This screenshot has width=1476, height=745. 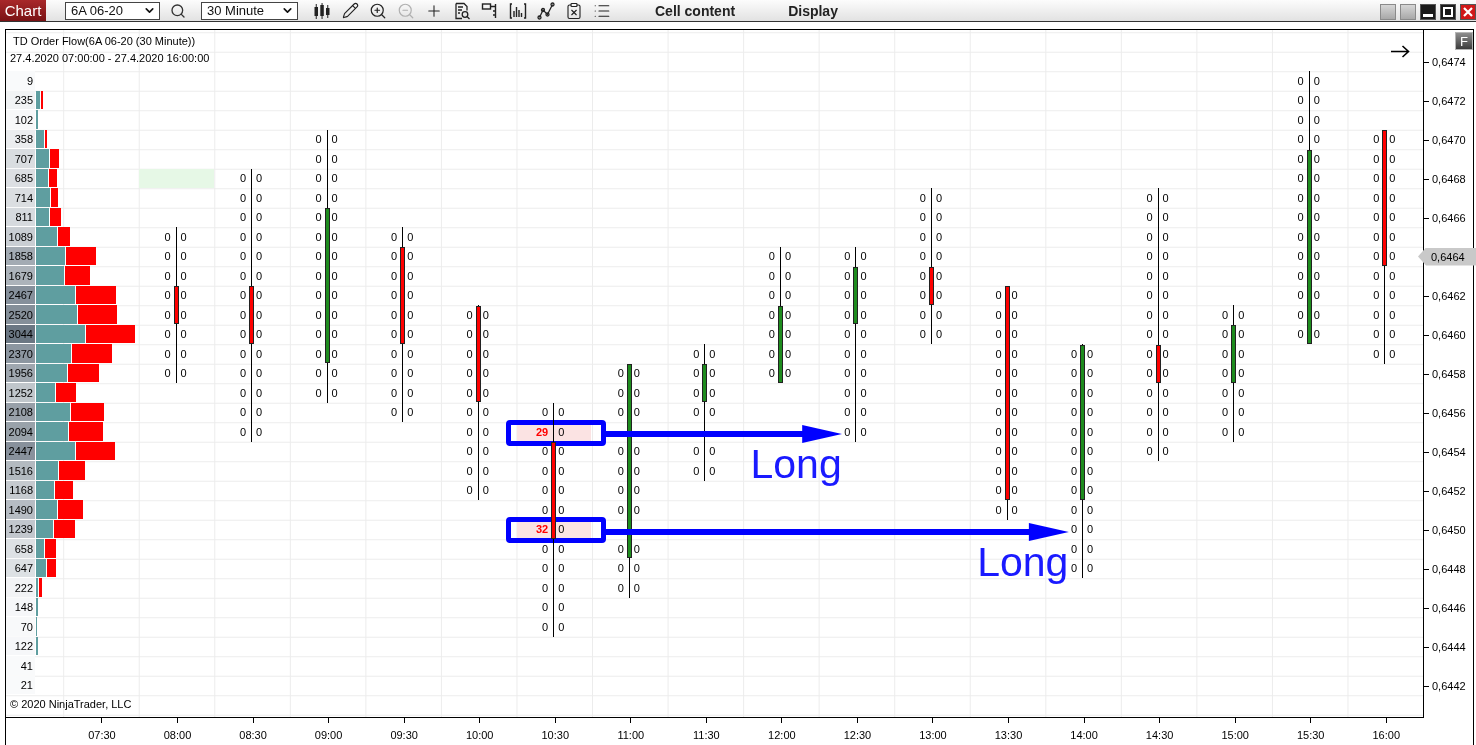 What do you see at coordinates (546, 10) in the screenshot?
I see `line-chart-icon` at bounding box center [546, 10].